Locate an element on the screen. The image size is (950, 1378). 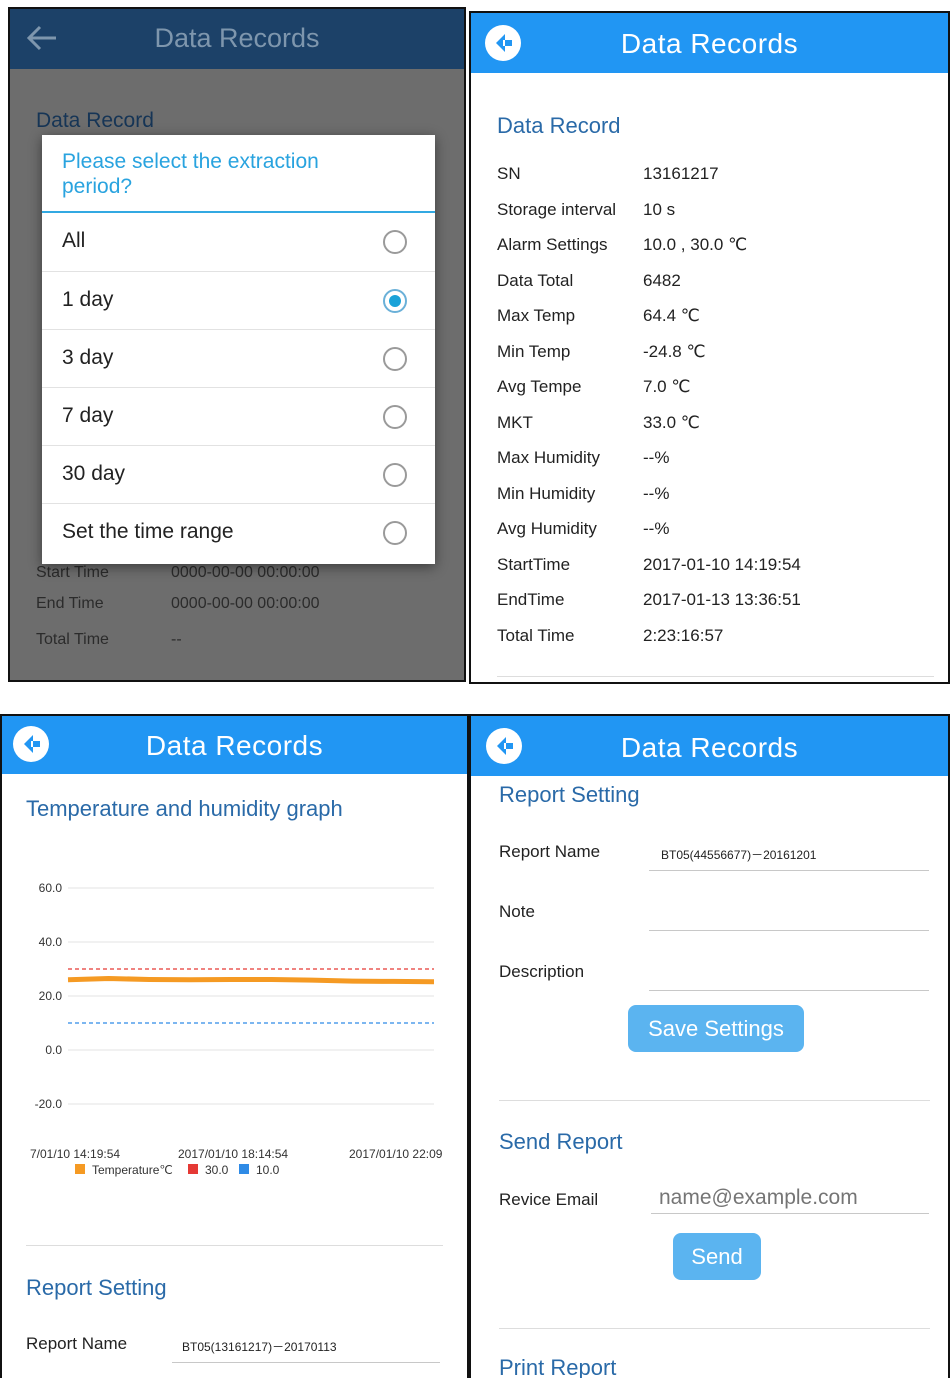
description-underline is located at coordinates (789, 990).